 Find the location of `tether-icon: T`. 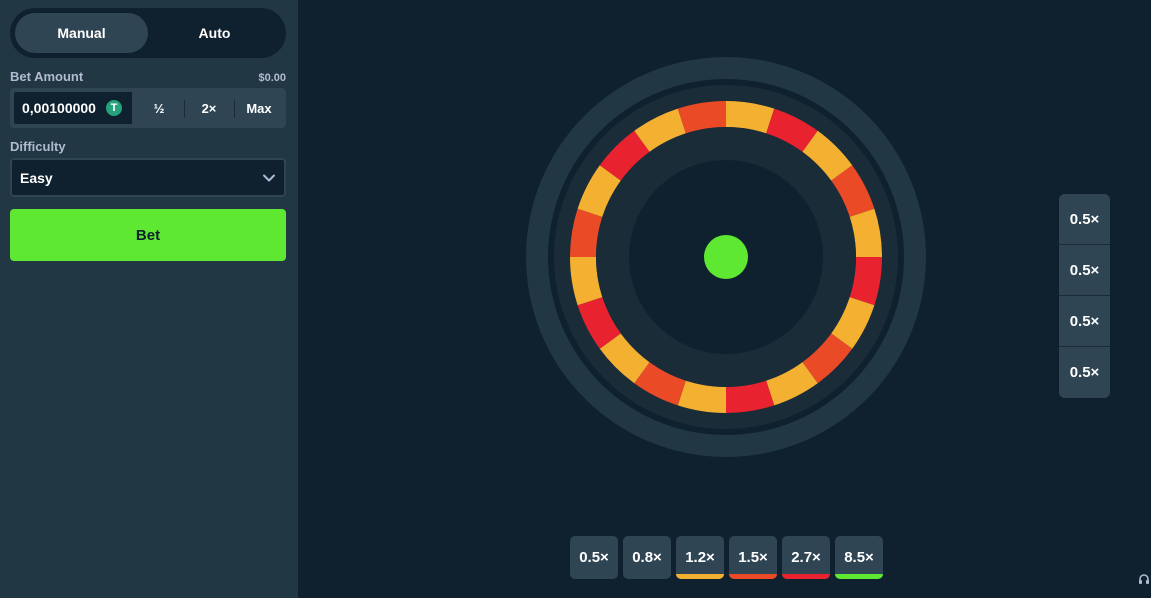

tether-icon: T is located at coordinates (114, 108).